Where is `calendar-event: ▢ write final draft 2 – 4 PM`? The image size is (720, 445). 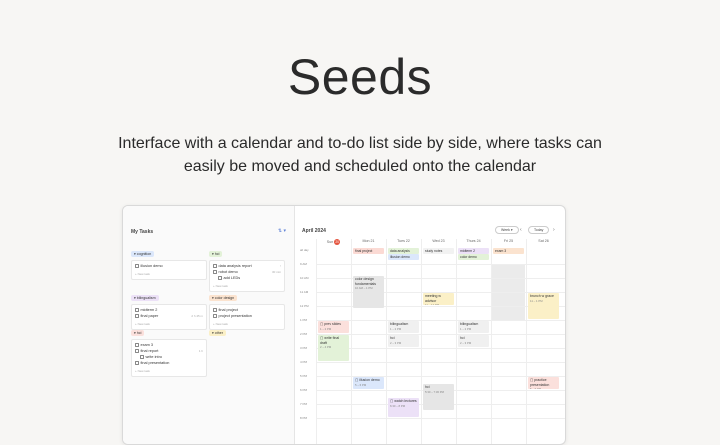 calendar-event: ▢ write final draft 2 – 4 PM is located at coordinates (333, 348).